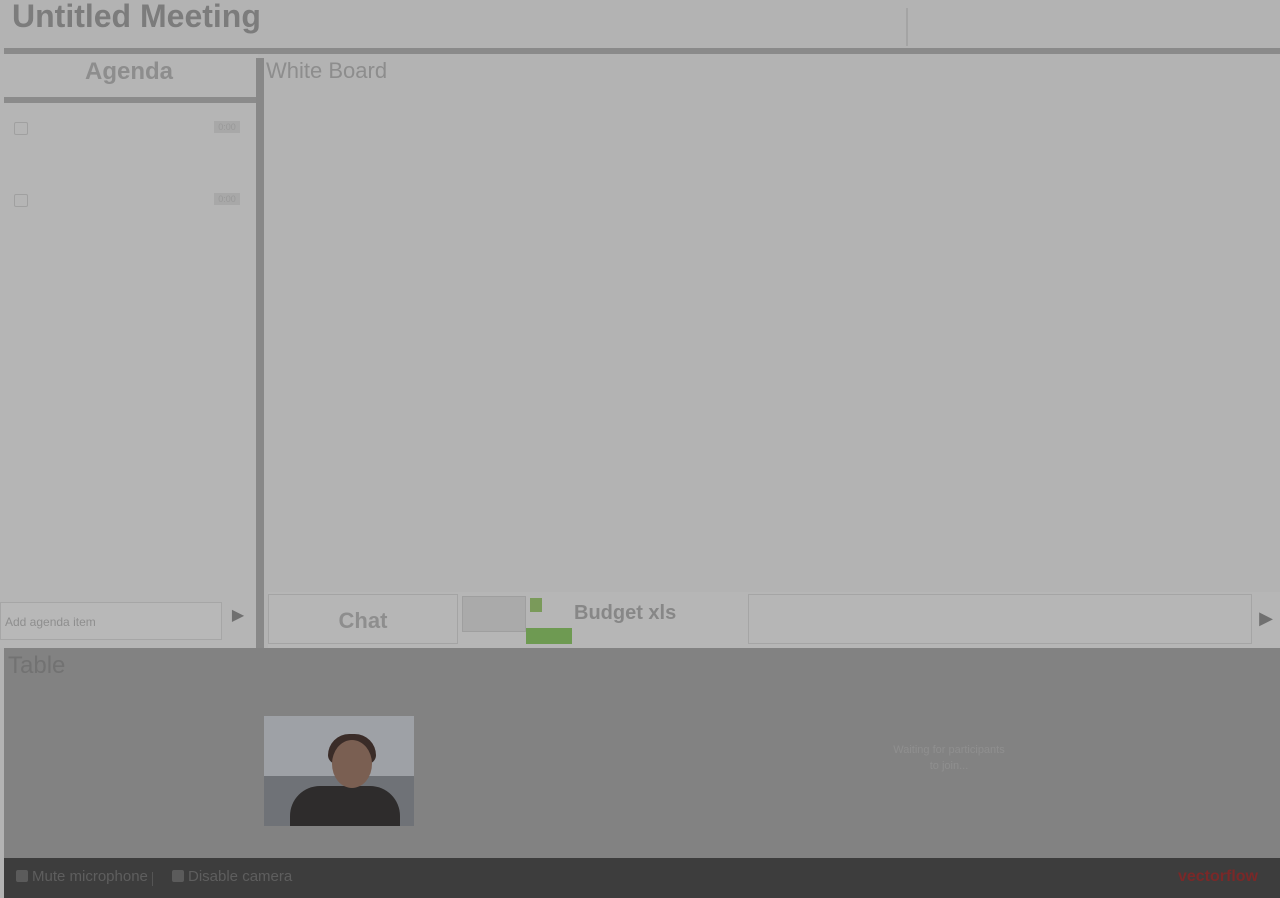 The width and height of the screenshot is (1280, 898). What do you see at coordinates (129, 351) in the screenshot?
I see `agenda-panel: Agenda 0:00 0:00 Add agenda item ▶` at bounding box center [129, 351].